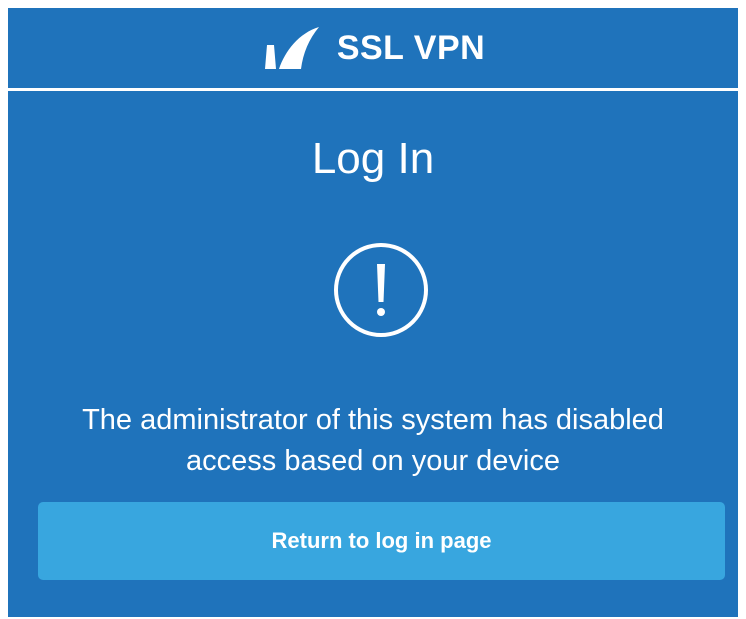 The image size is (746, 619). Describe the element at coordinates (291, 48) in the screenshot. I see `shark-fin-logo-icon` at that location.